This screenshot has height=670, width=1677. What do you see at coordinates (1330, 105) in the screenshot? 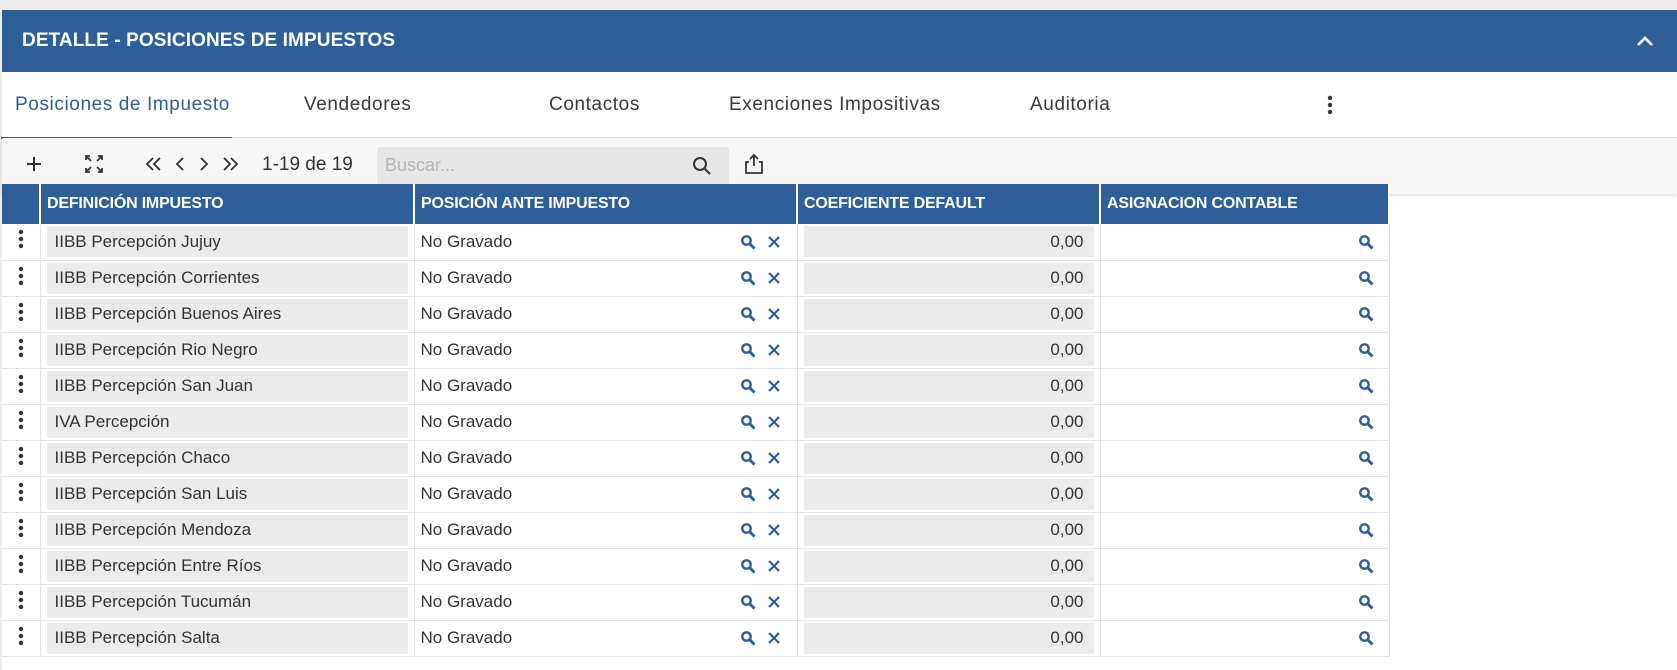
I see `more-vertical-icon` at bounding box center [1330, 105].